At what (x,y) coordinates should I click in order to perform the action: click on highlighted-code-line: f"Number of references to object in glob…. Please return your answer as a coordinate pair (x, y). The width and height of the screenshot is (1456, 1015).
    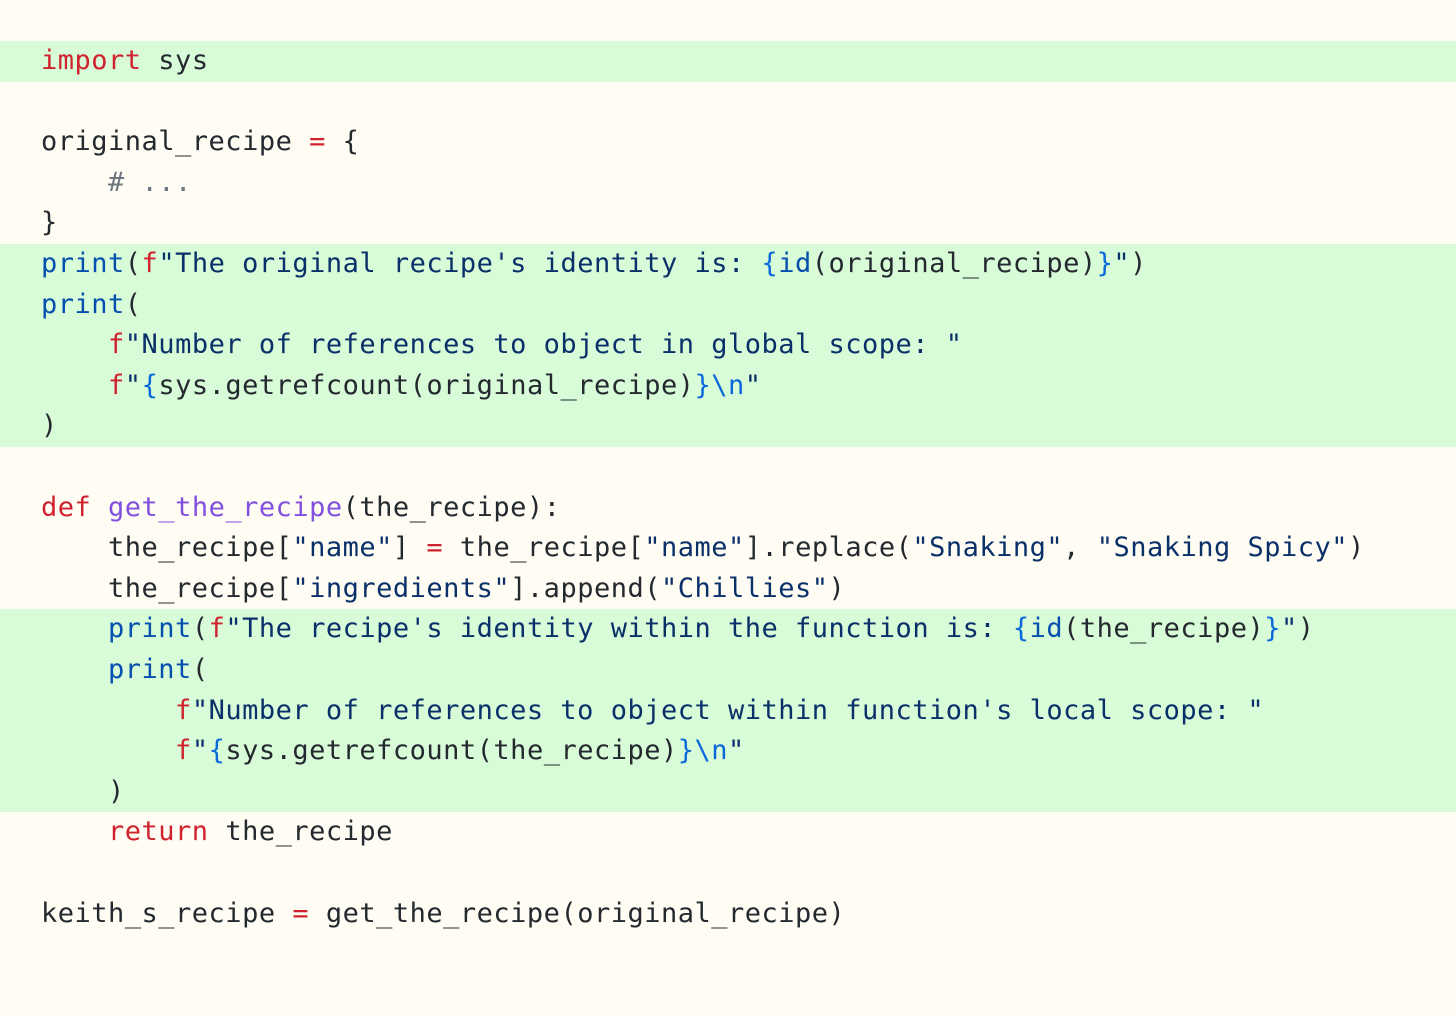
    Looking at the image, I should click on (728, 345).